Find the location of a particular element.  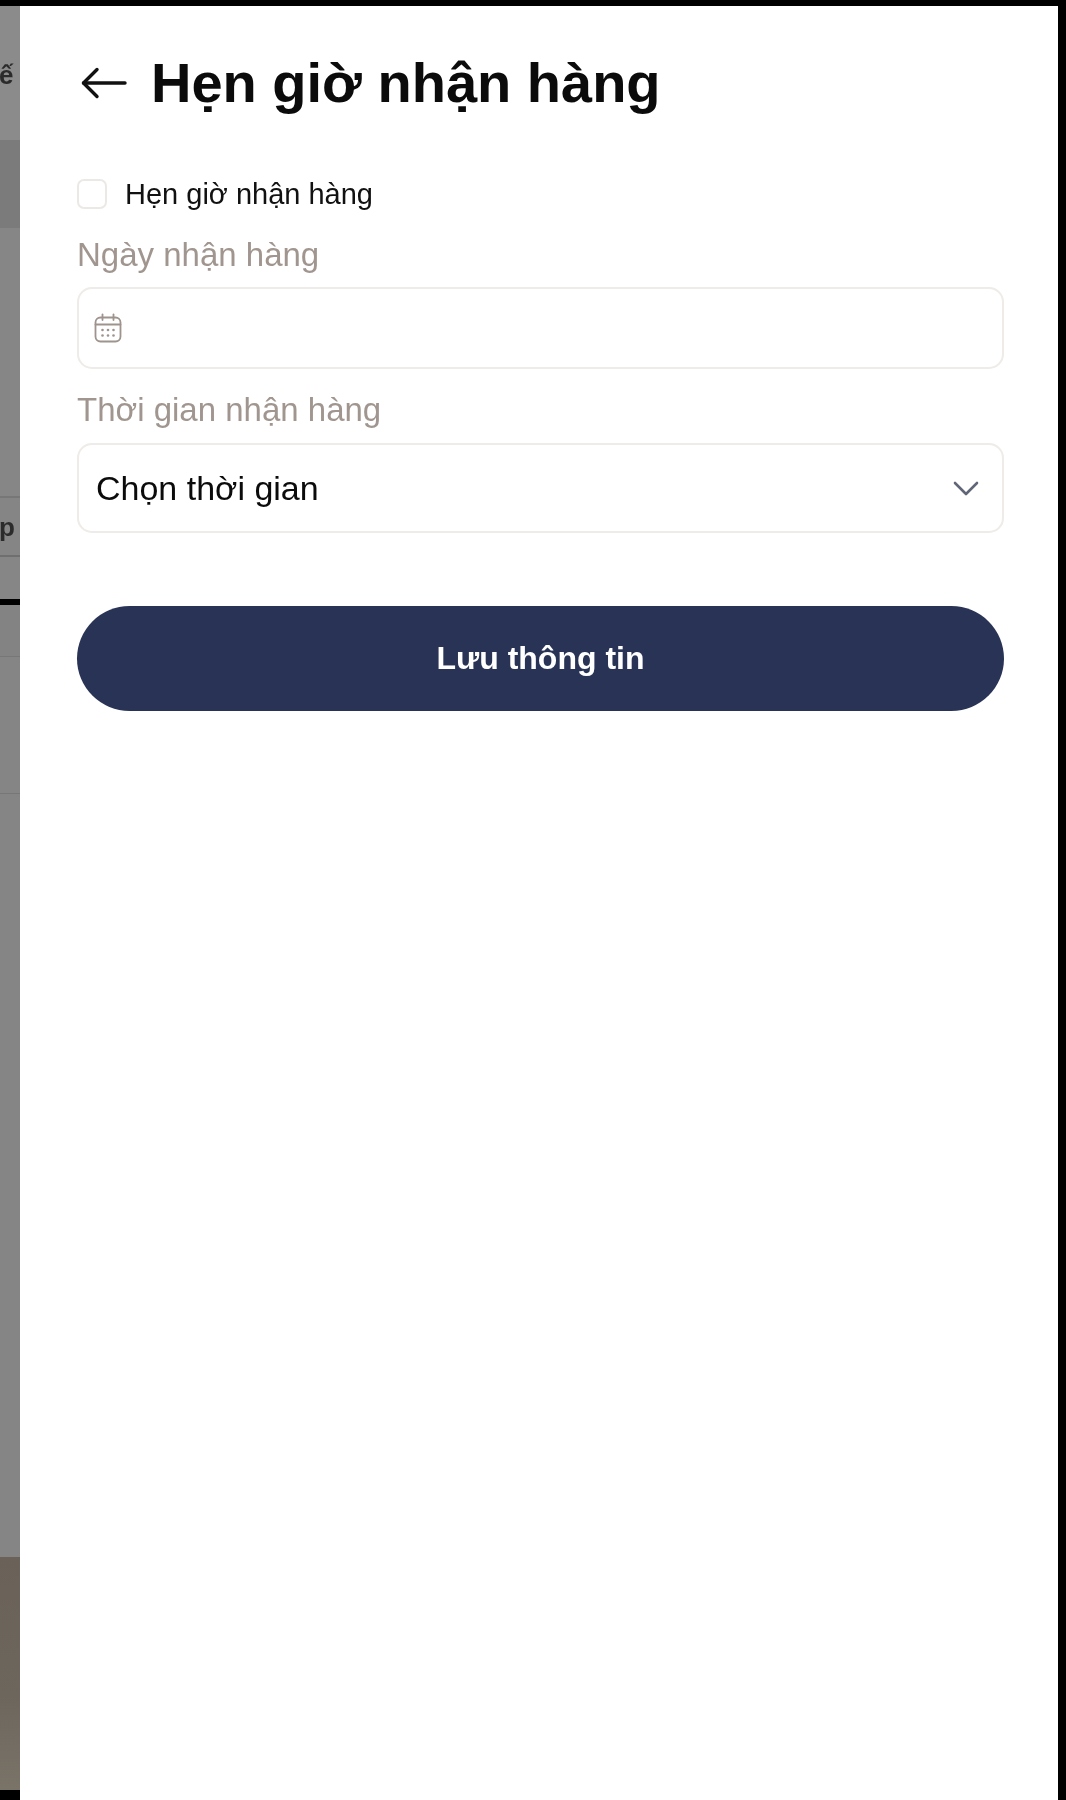

field-label: Thời gian nhận hàng is located at coordinates (229, 410).